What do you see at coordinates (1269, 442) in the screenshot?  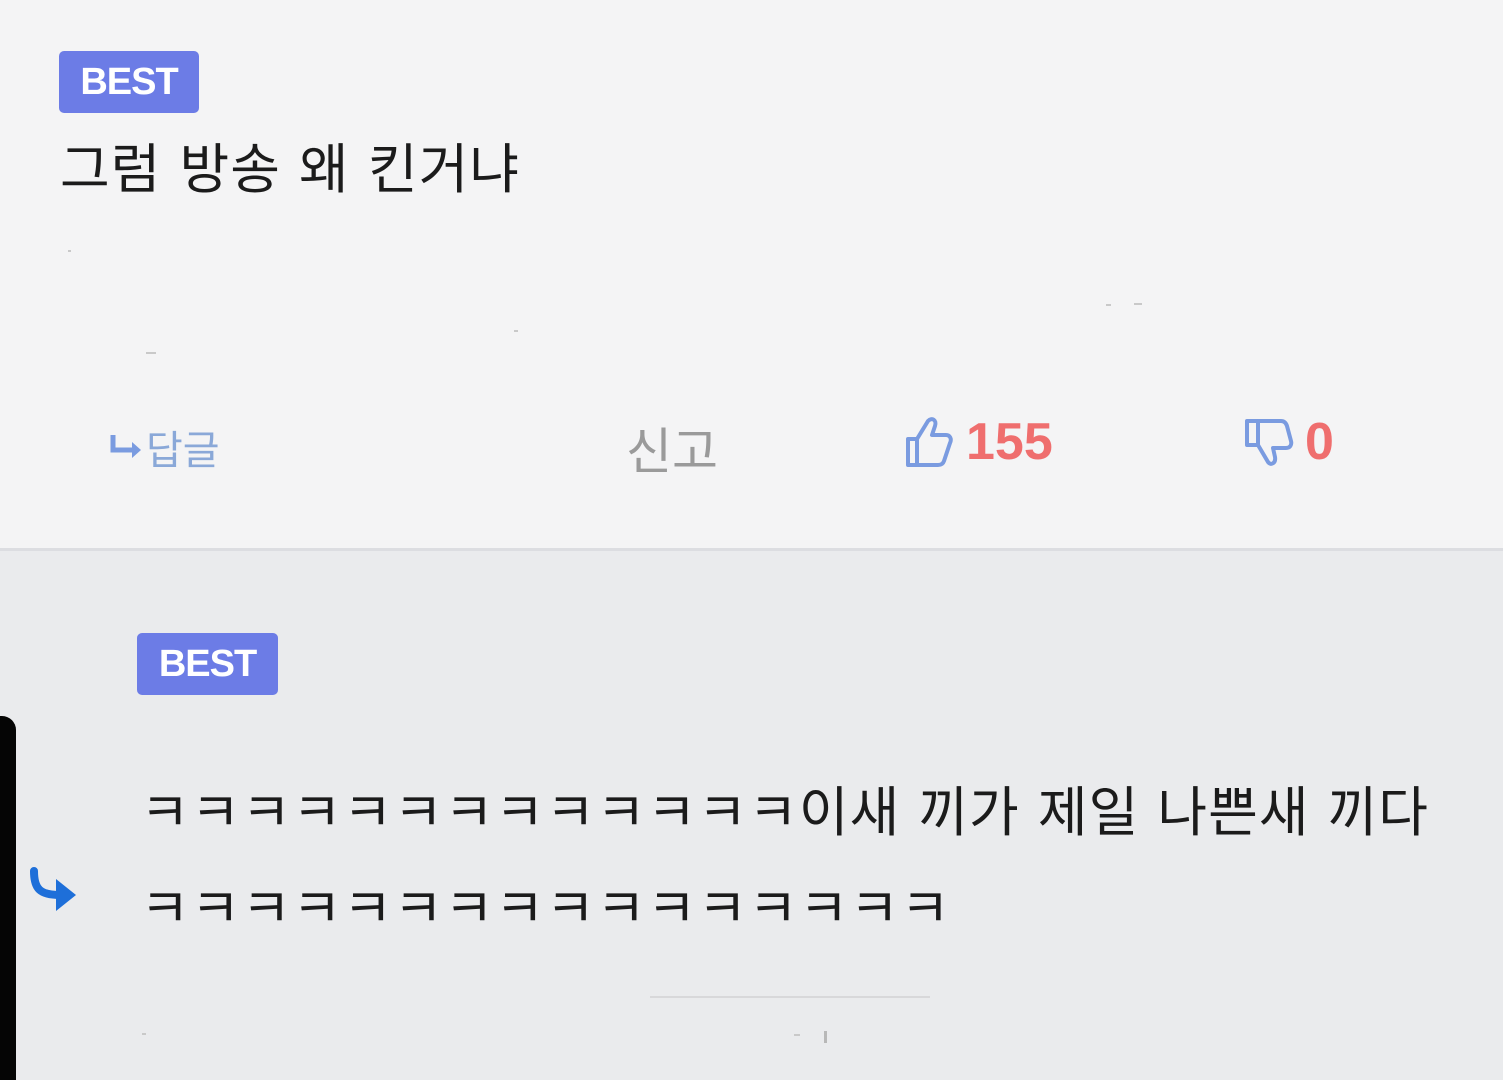 I see `thumbs-down-icon` at bounding box center [1269, 442].